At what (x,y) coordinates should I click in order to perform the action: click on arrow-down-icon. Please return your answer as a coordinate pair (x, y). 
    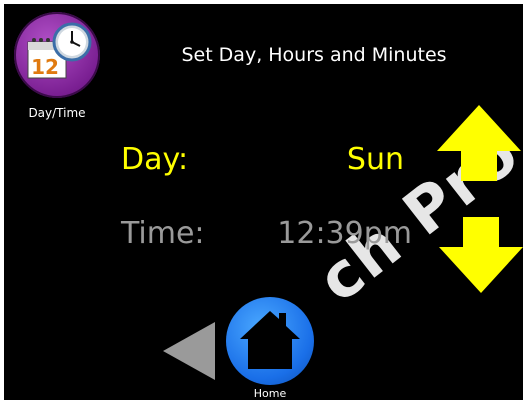
    Looking at the image, I should click on (481, 255).